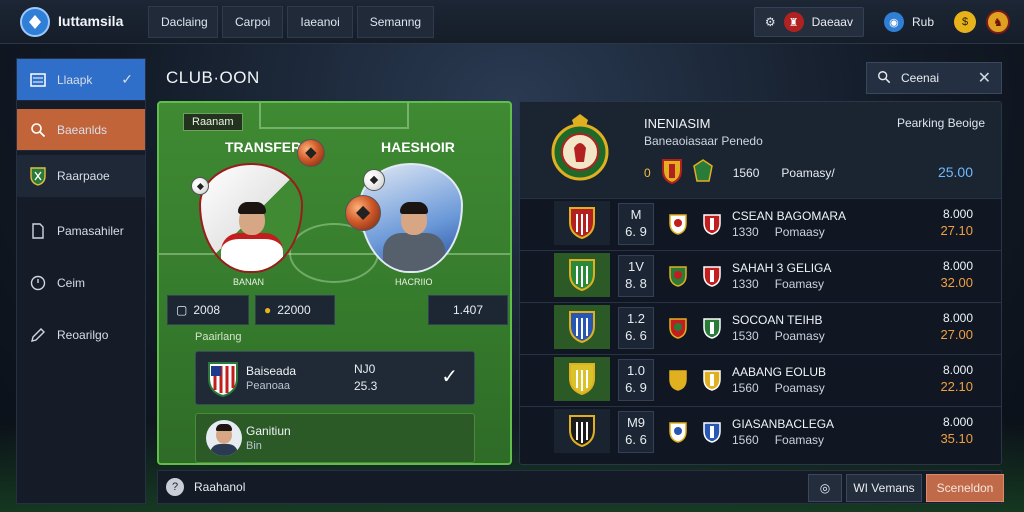 Image resolution: width=1024 pixels, height=512 pixels. What do you see at coordinates (636, 387) in the screenshot?
I see `team-rating-bottom: 6. 9` at bounding box center [636, 387].